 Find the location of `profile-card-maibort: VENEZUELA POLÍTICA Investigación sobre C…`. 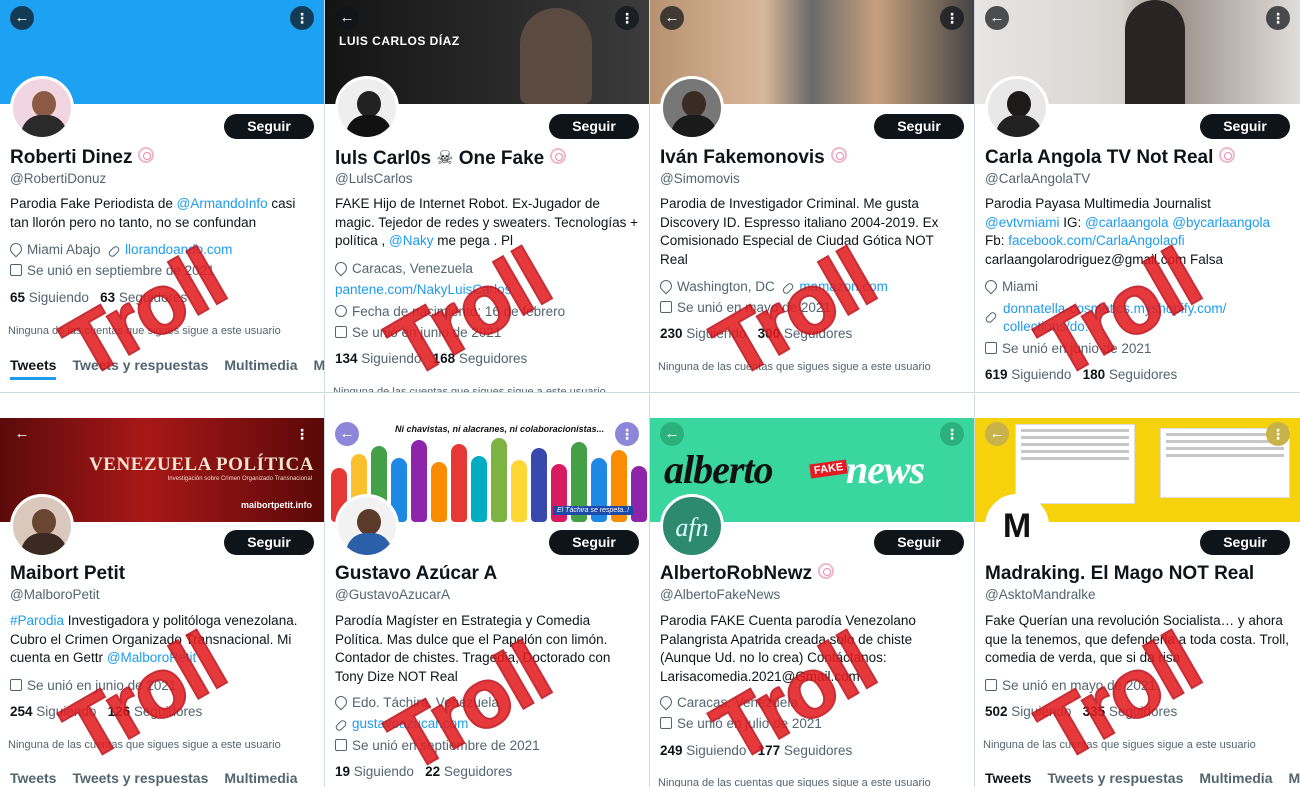

profile-card-maibort: VENEZUELA POLÍTICA Investigación sobre C… is located at coordinates (162, 590).